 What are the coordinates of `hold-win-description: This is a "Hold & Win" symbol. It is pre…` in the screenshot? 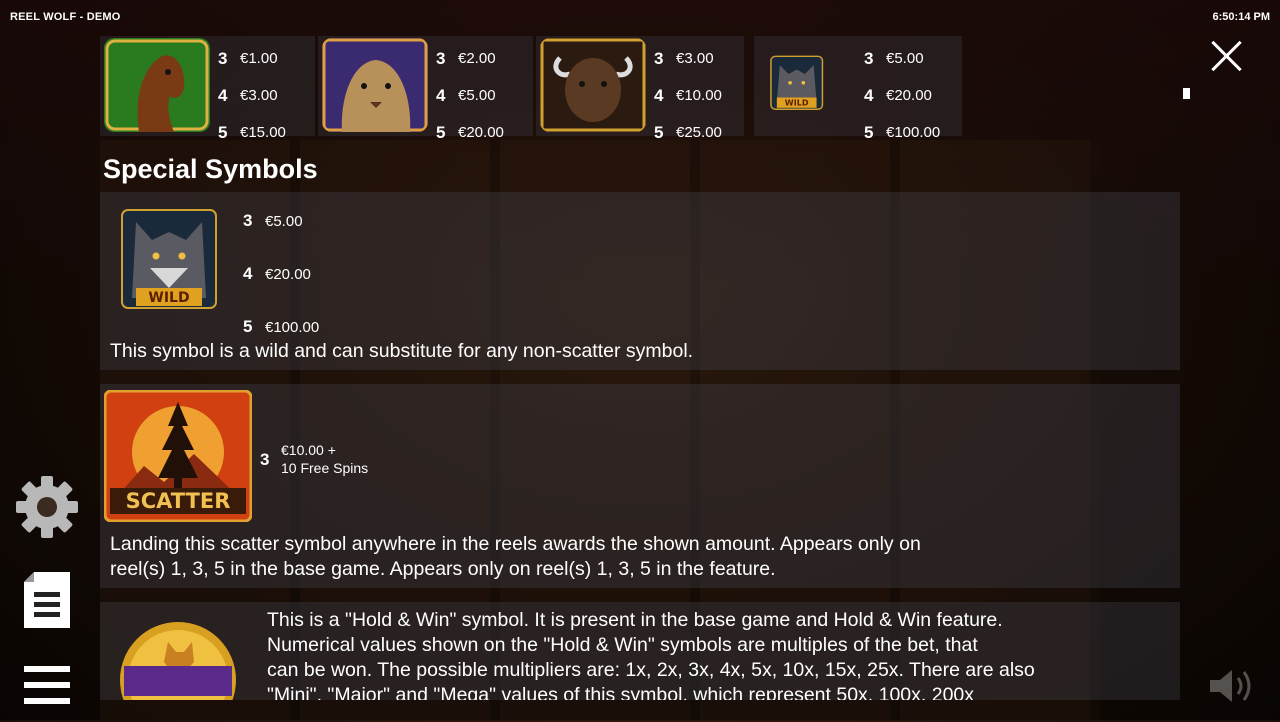 It's located at (651, 654).